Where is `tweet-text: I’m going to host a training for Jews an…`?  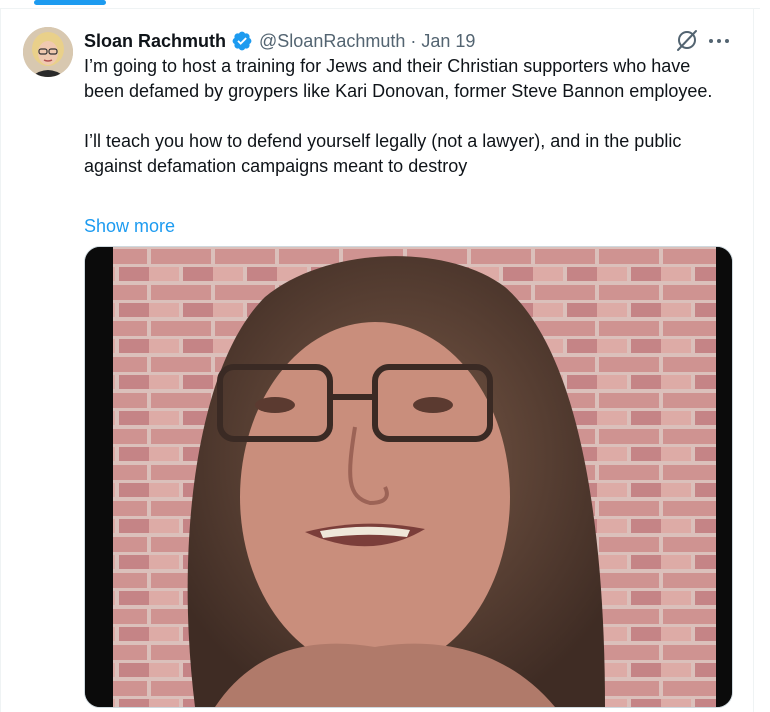
tweet-text: I’m going to host a training for Jews an… is located at coordinates (409, 116).